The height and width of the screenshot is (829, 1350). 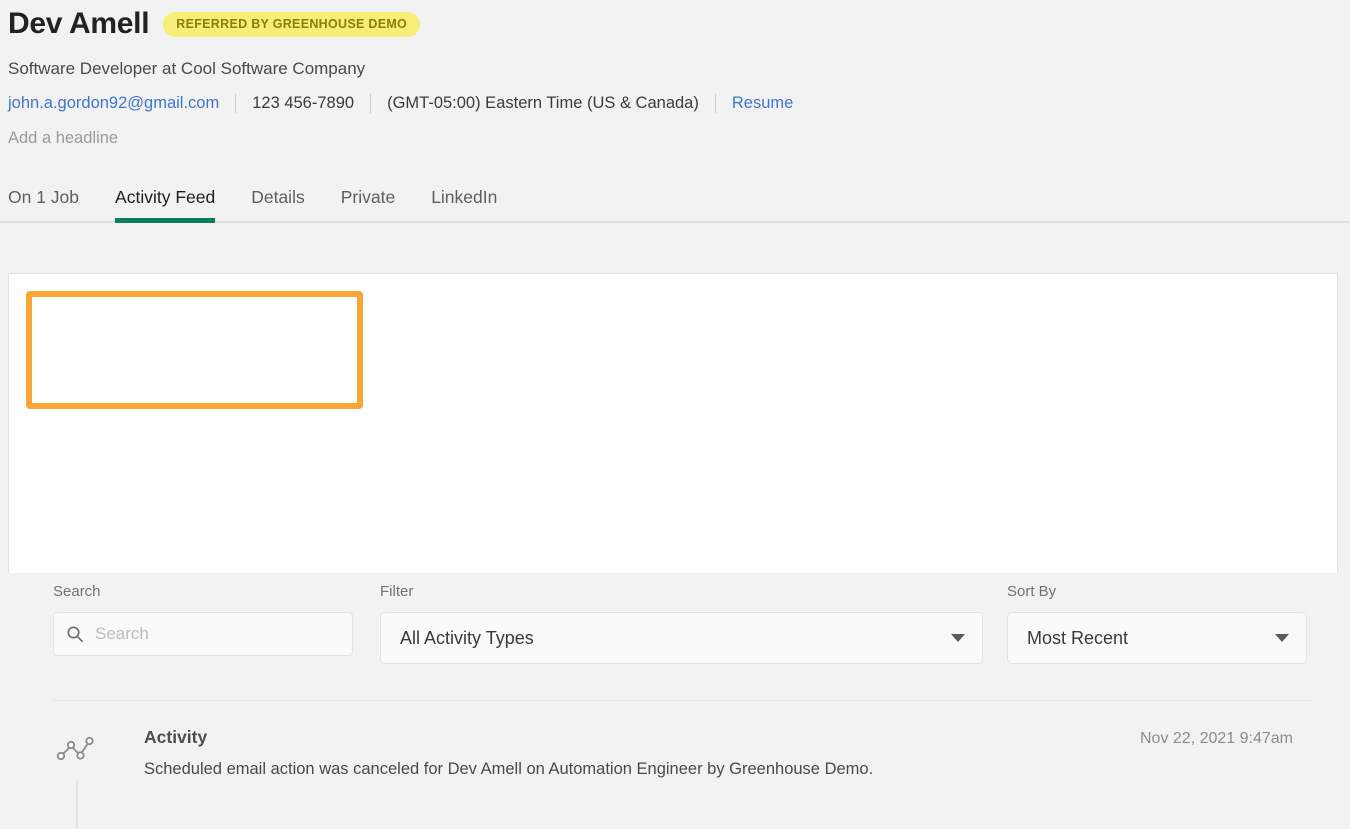 What do you see at coordinates (278, 204) in the screenshot?
I see `tab-details: Details` at bounding box center [278, 204].